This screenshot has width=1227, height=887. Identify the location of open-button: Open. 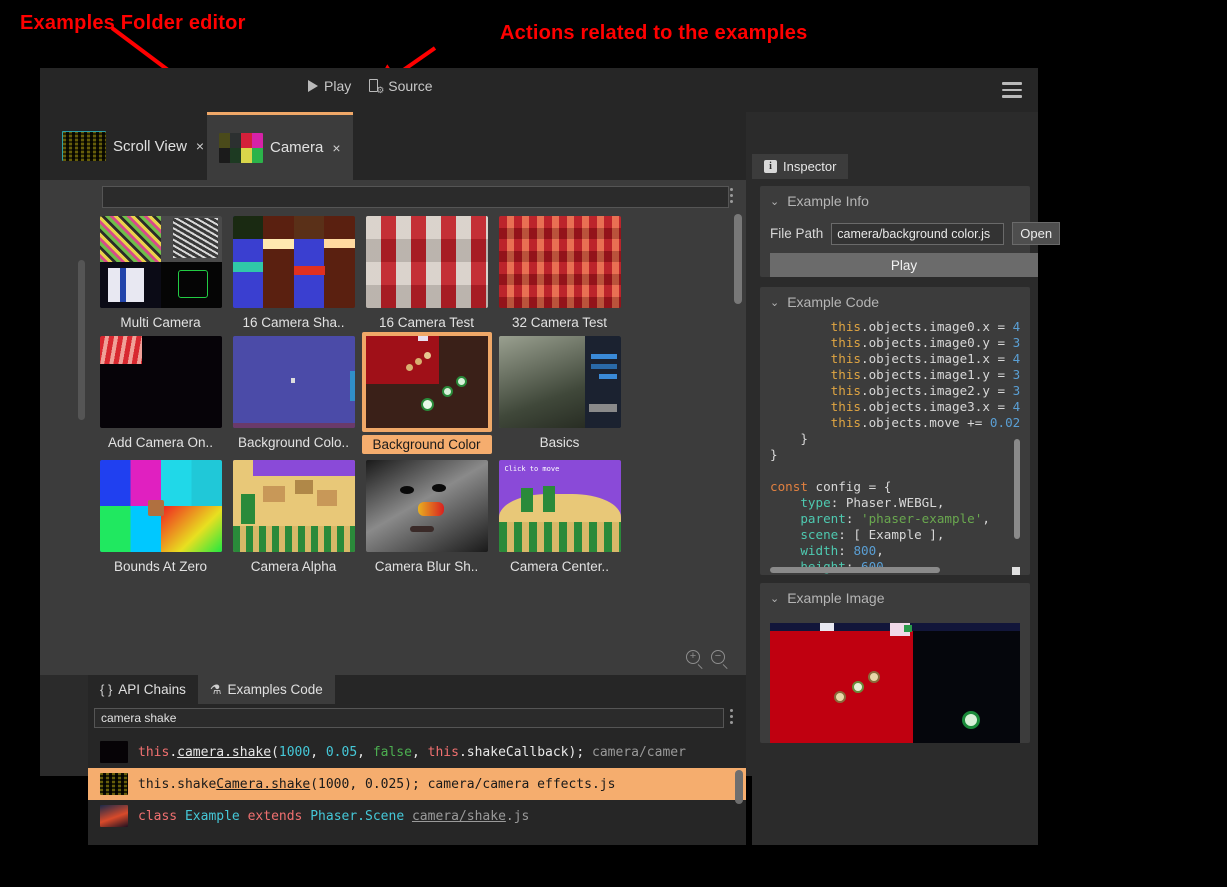
(1036, 233).